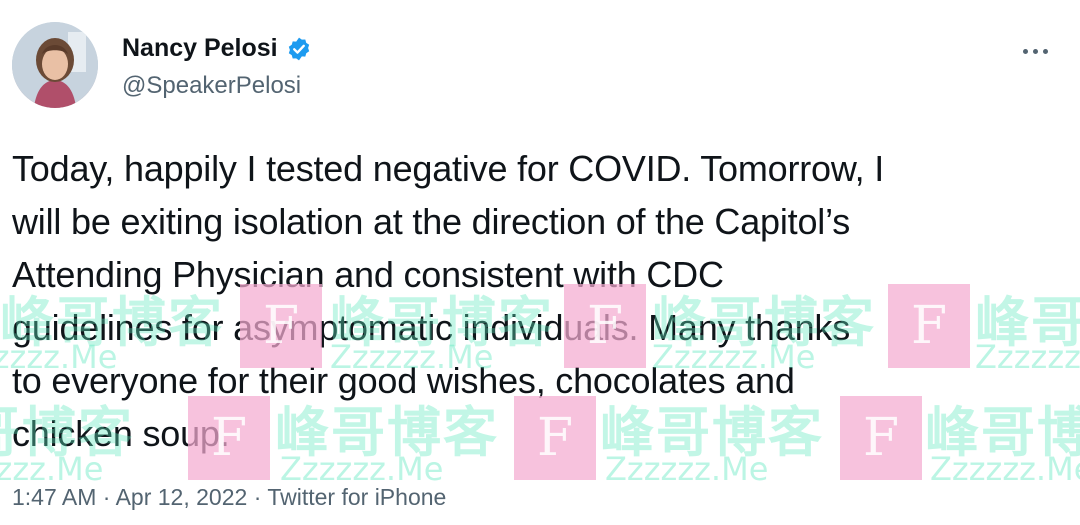 This screenshot has height=525, width=1080. I want to click on tweet-timestamp: 1:47 AM · Apr 12, 2022, so click(129, 497).